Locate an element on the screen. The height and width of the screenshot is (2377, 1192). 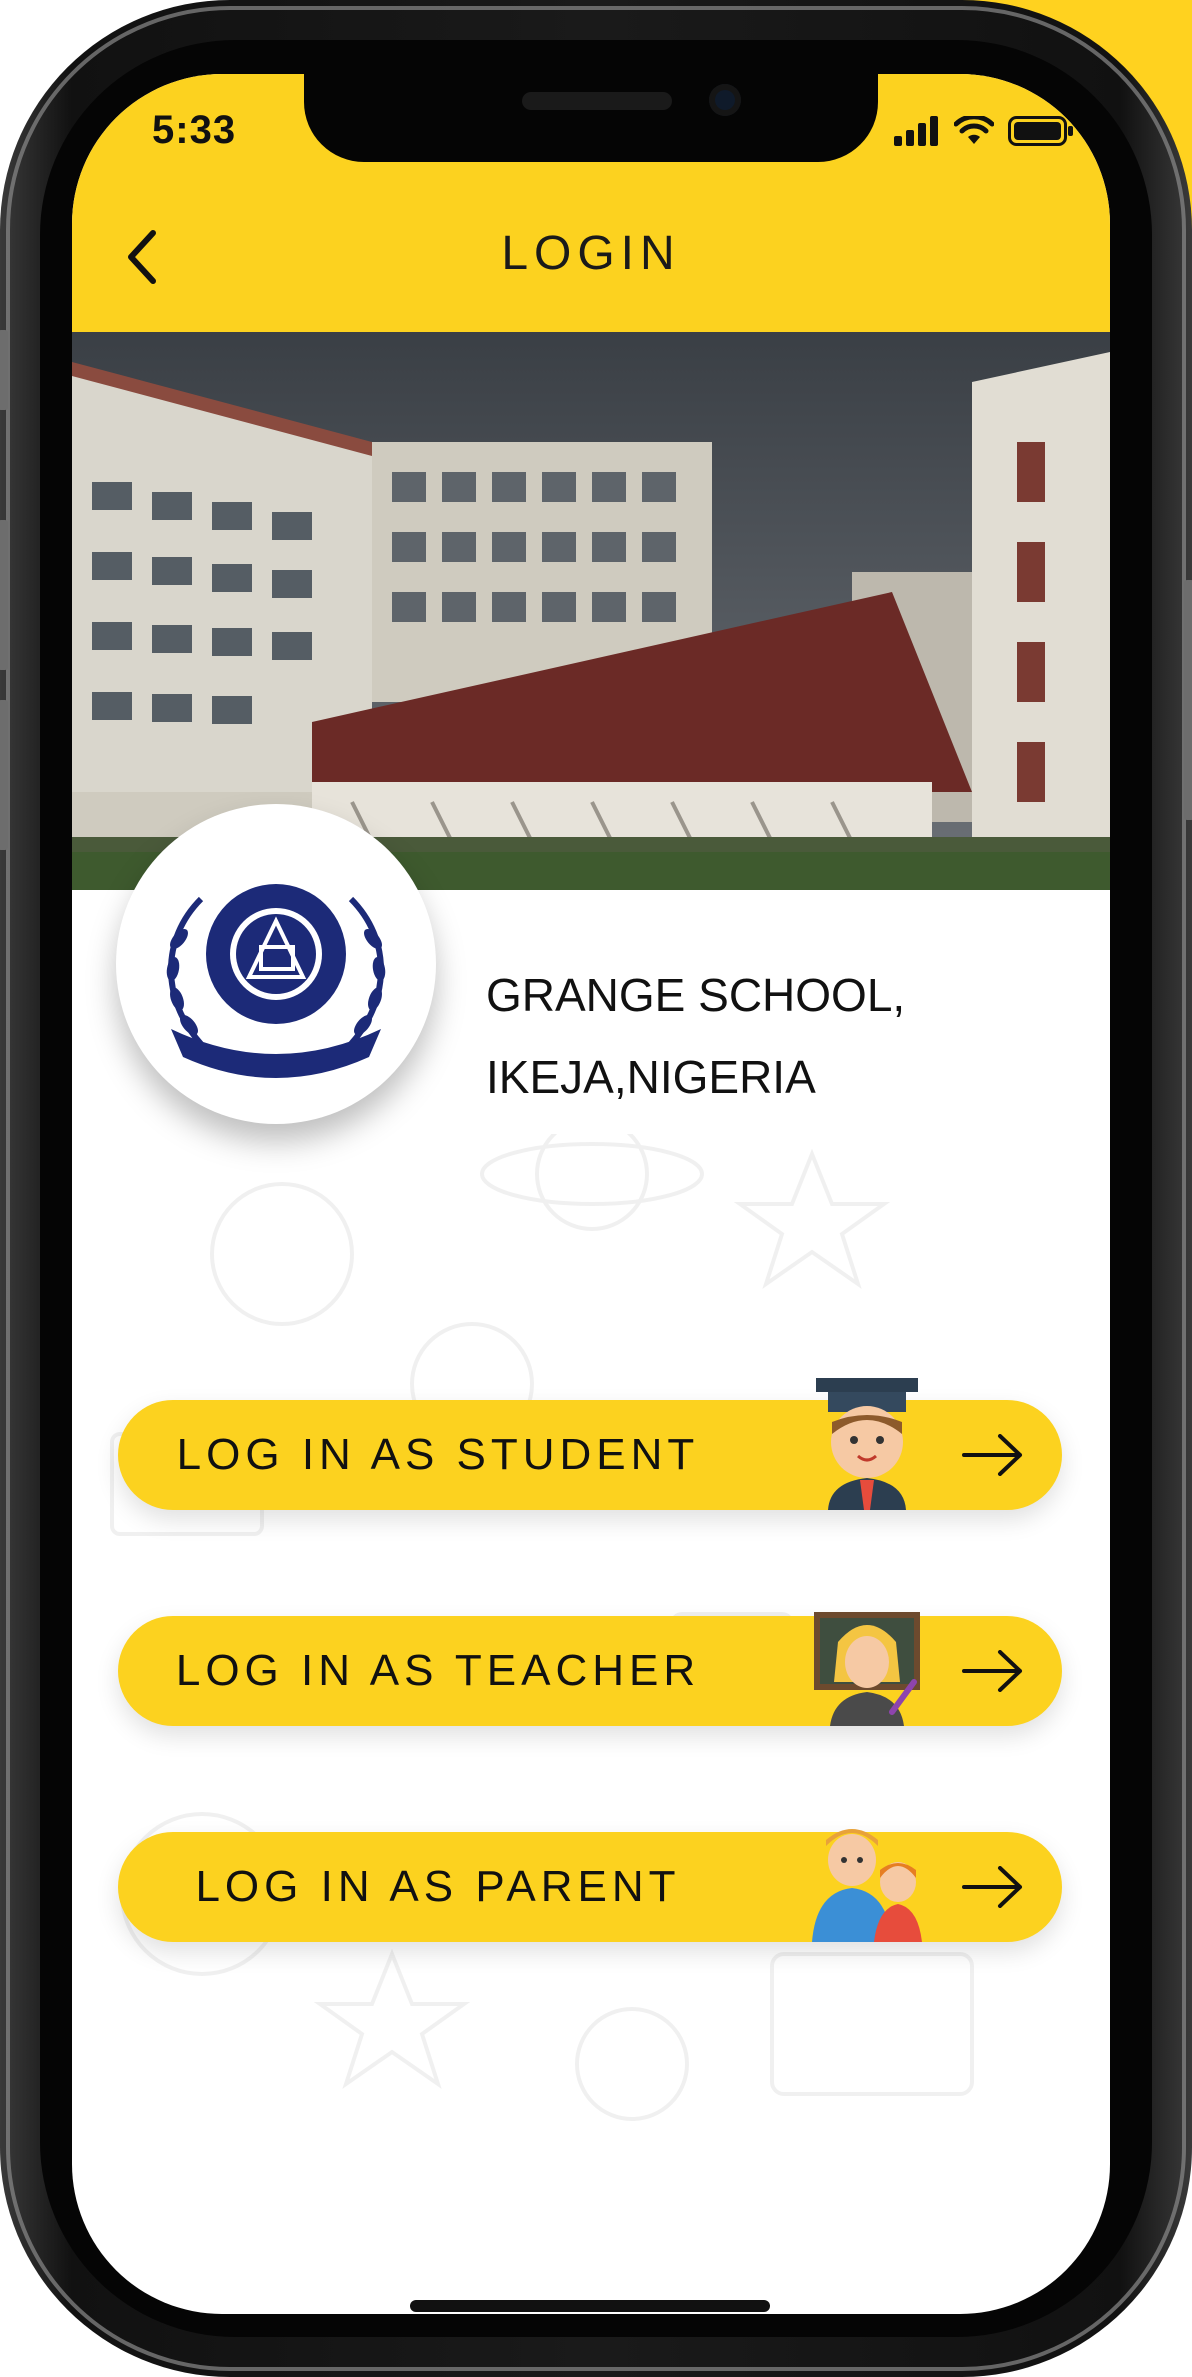
wifi-icon is located at coordinates (974, 130).